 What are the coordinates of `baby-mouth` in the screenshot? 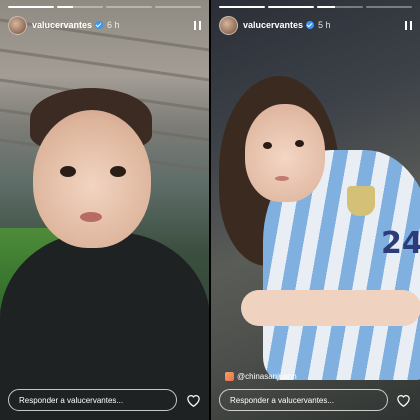 It's located at (91, 217).